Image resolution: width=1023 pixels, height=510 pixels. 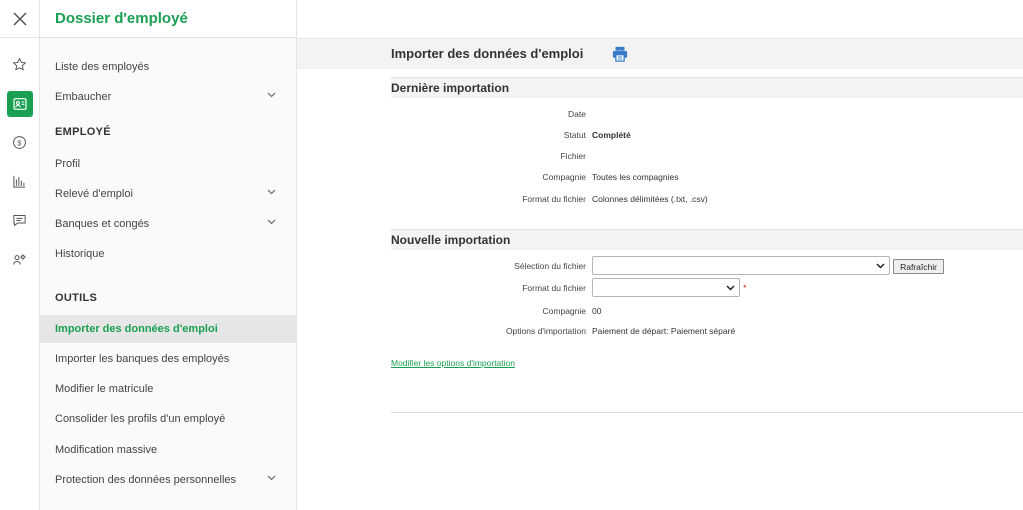 What do you see at coordinates (451, 240) in the screenshot?
I see `section-title: Nouvelle importation` at bounding box center [451, 240].